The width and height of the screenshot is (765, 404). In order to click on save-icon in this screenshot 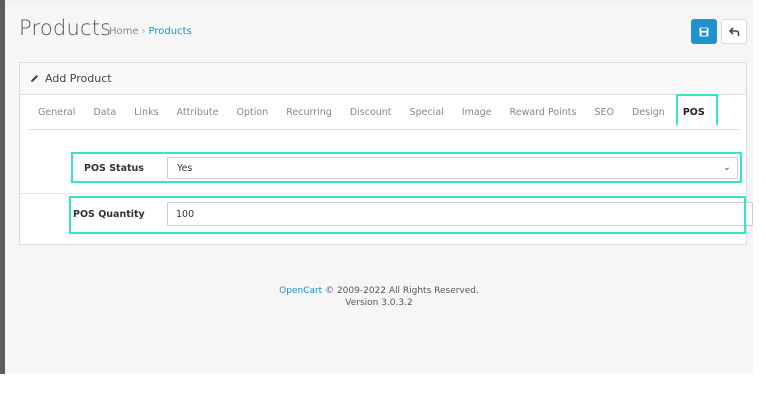, I will do `click(704, 31)`.